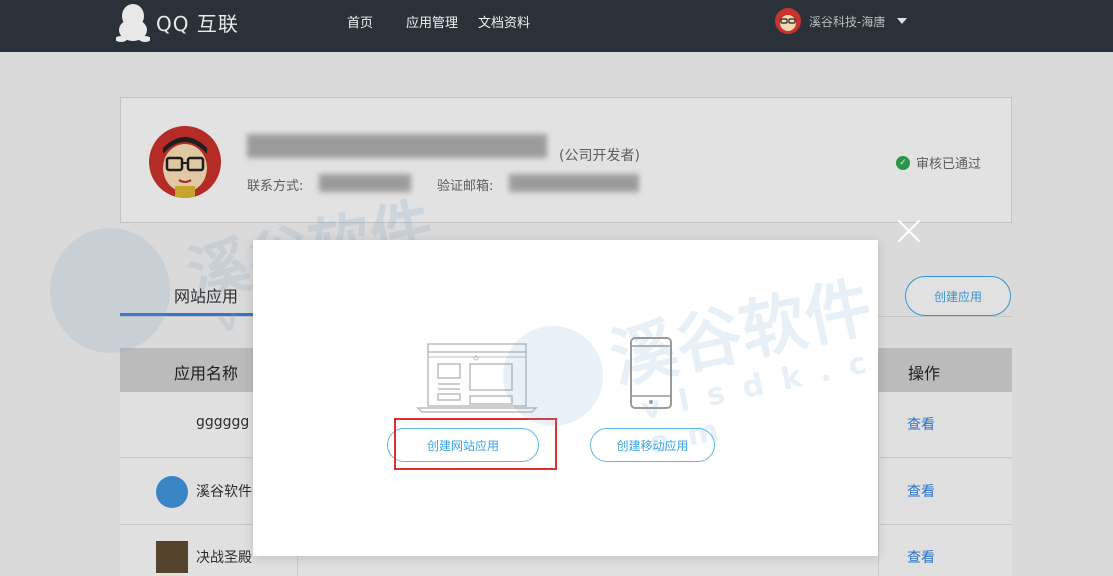 The height and width of the screenshot is (576, 1113). What do you see at coordinates (475, 444) in the screenshot?
I see `red-highlight-box` at bounding box center [475, 444].